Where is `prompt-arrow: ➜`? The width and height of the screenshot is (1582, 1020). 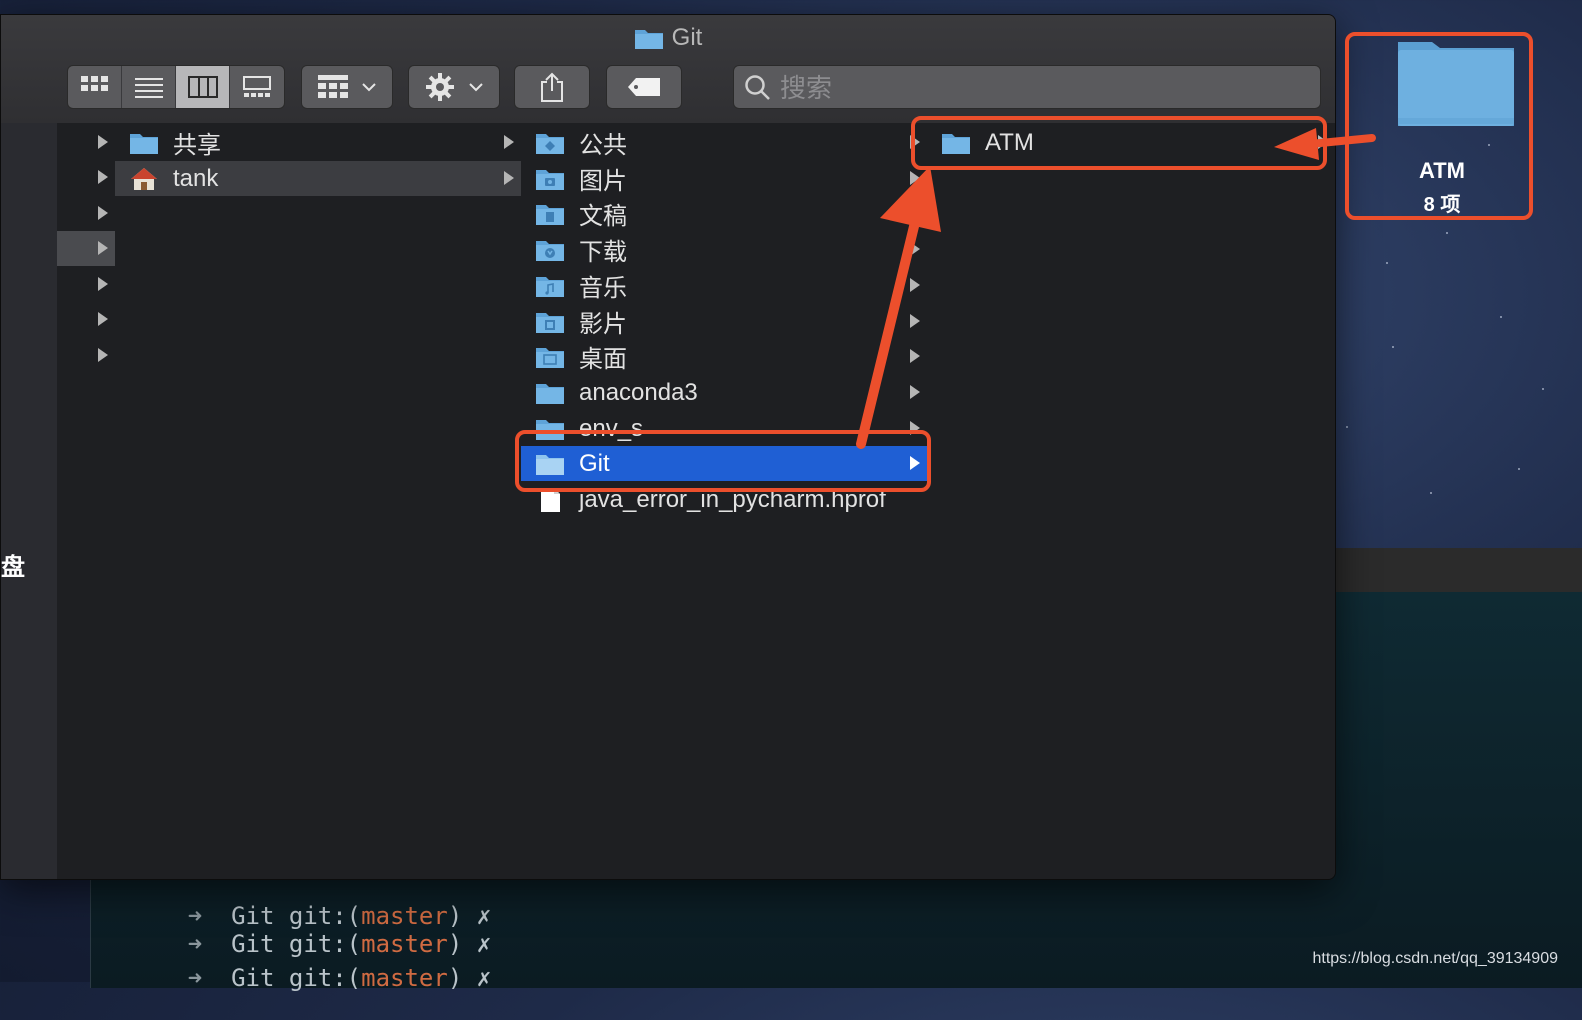
prompt-arrow: ➜ is located at coordinates (195, 978).